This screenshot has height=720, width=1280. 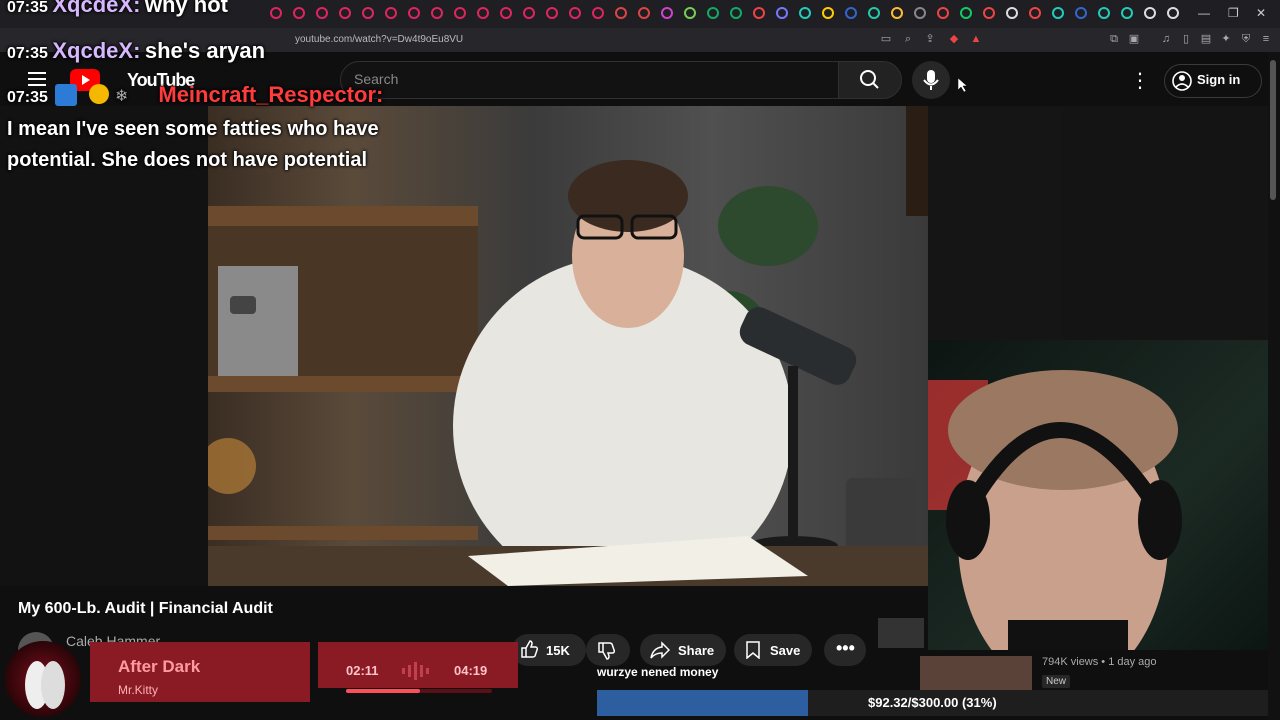 What do you see at coordinates (1206, 39) in the screenshot?
I see `wallet-icon: ▤` at bounding box center [1206, 39].